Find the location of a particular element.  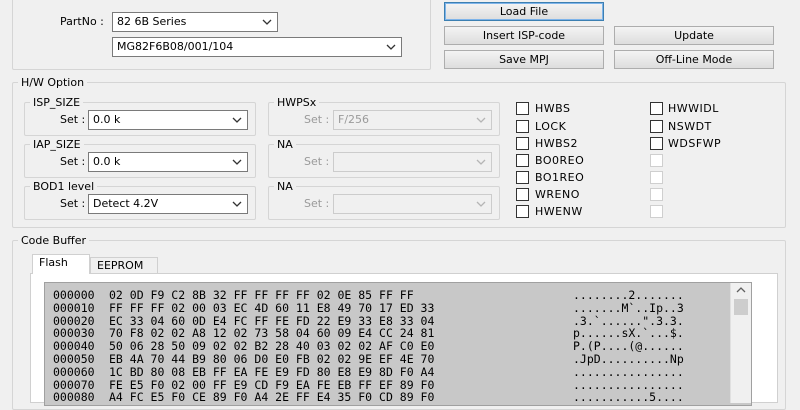

hwpsx-select: F/256 is located at coordinates (412, 120).